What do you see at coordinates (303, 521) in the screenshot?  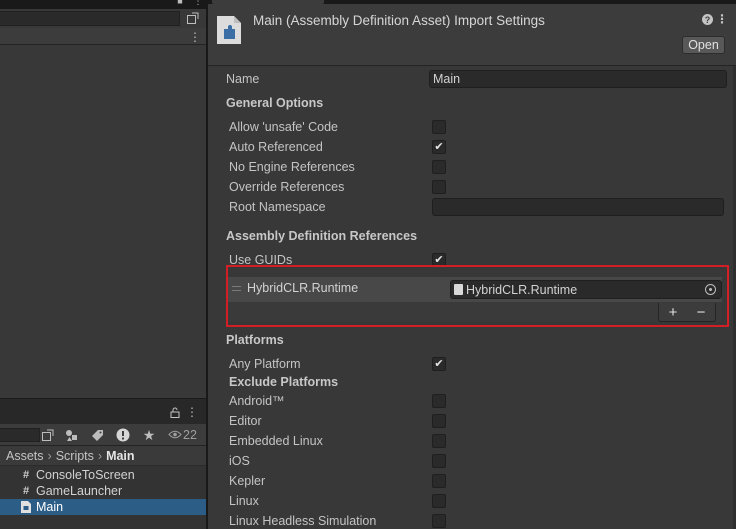 I see `platform-label-linux-headless: Linux Headless Simulation` at bounding box center [303, 521].